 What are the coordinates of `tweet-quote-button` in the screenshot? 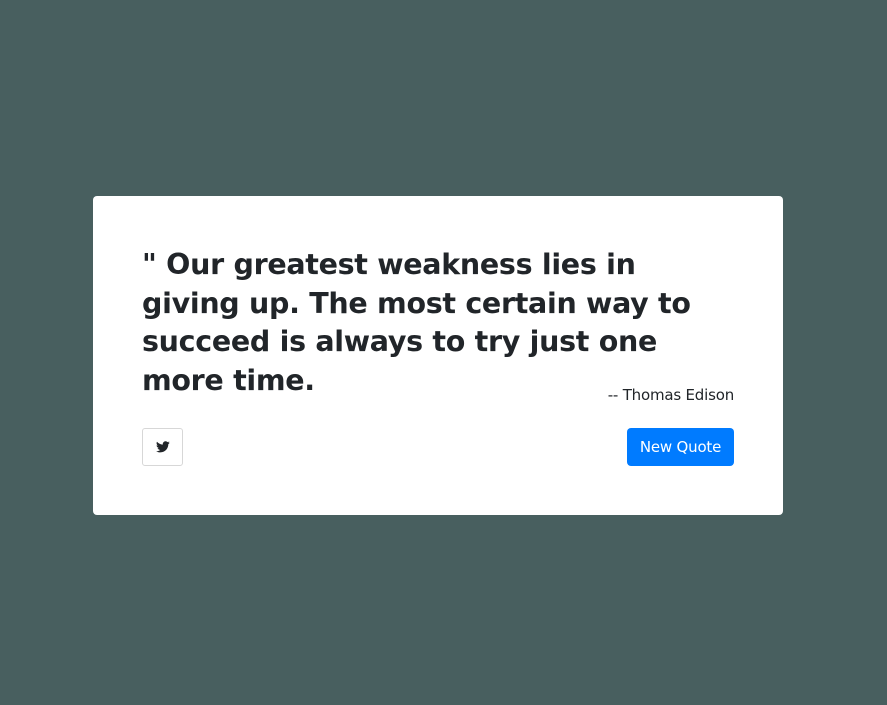 It's located at (162, 447).